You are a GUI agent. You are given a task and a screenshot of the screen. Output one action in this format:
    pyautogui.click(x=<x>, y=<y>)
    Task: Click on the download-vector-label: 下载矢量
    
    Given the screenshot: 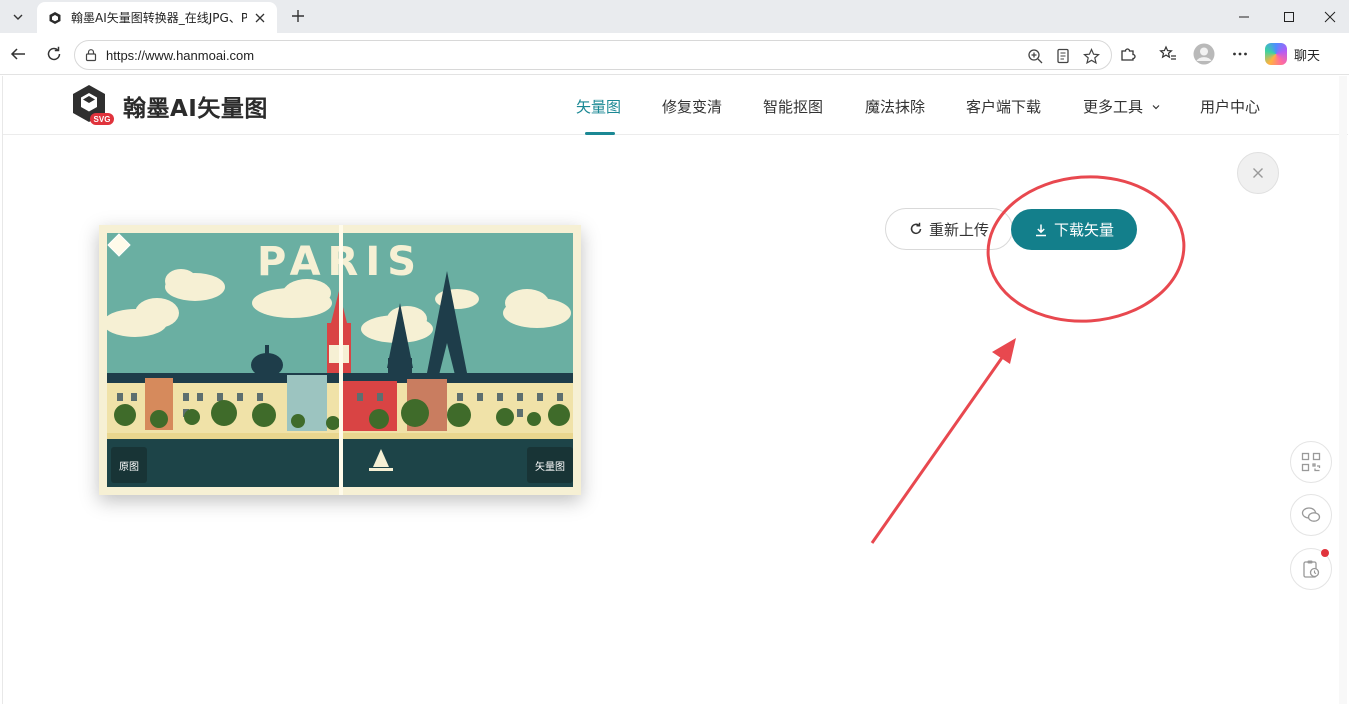 What is the action you would take?
    pyautogui.click(x=1083, y=230)
    